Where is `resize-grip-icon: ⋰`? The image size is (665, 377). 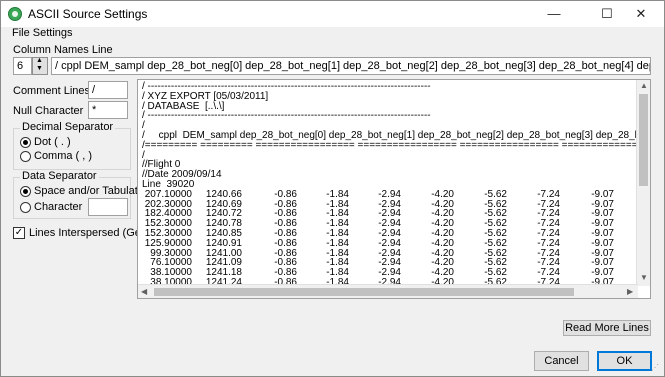 resize-grip-icon: ⋰ is located at coordinates (656, 368).